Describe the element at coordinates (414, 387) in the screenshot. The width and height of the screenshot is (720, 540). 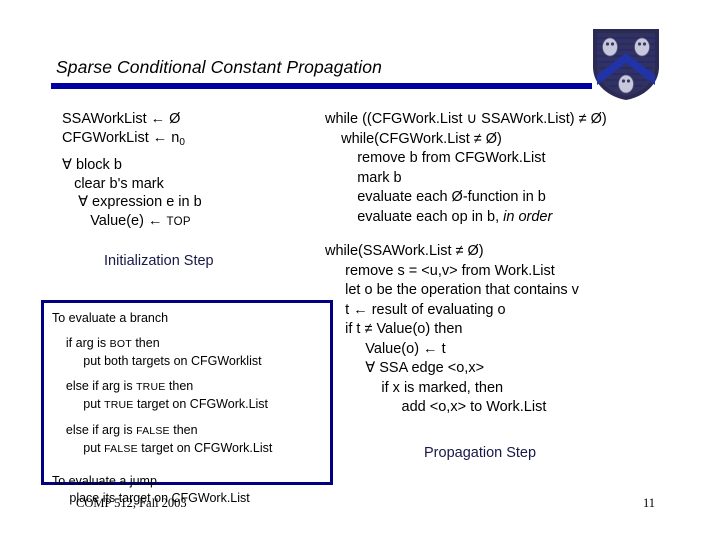
I see `ssa-line-8: if x is marked, then` at that location.